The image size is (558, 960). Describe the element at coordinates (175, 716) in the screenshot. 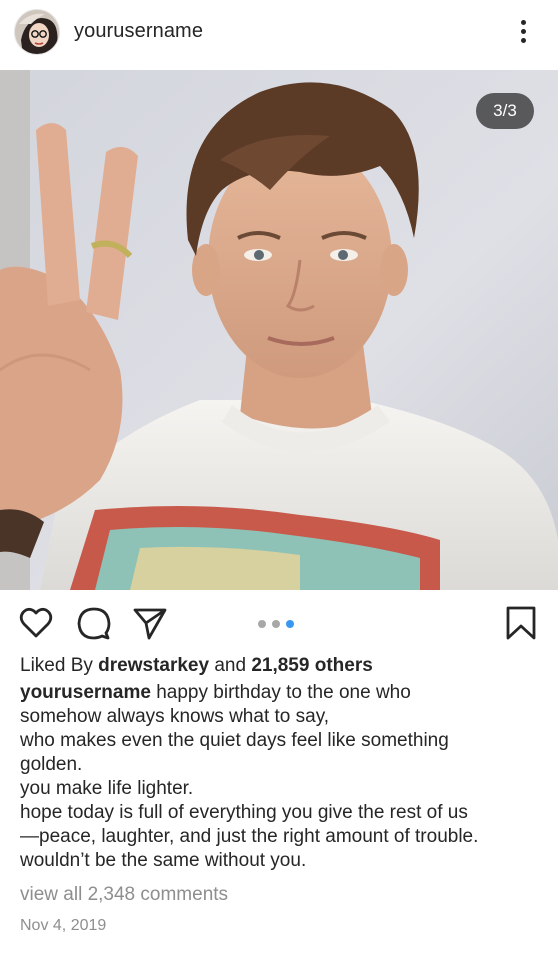

I see `caption-line: somehow always knows what to say,` at that location.